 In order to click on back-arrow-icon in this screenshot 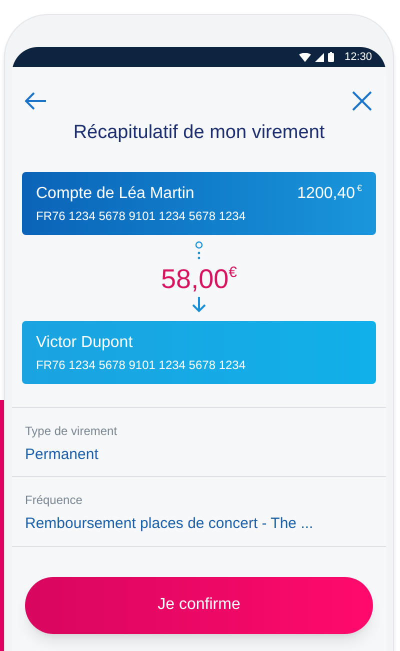, I will do `click(36, 101)`.